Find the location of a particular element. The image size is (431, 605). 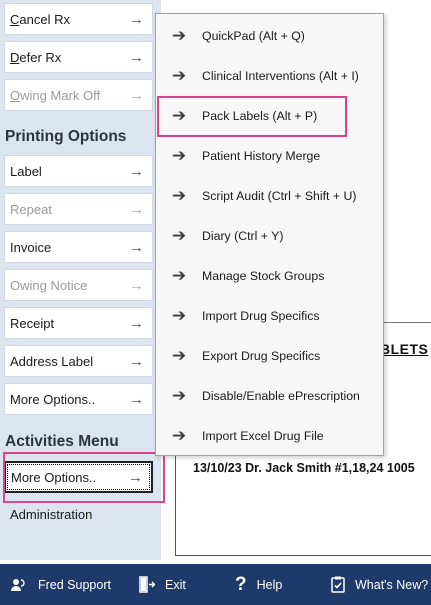

button-label: Repeat is located at coordinates (31, 209).